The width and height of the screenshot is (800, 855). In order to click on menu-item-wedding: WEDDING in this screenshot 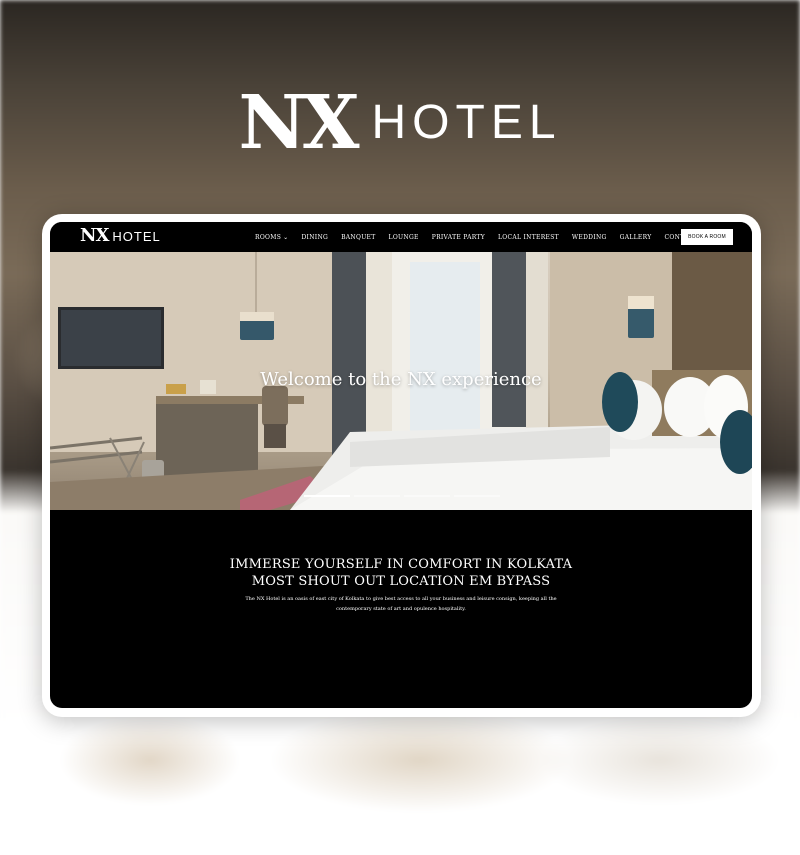, I will do `click(589, 237)`.